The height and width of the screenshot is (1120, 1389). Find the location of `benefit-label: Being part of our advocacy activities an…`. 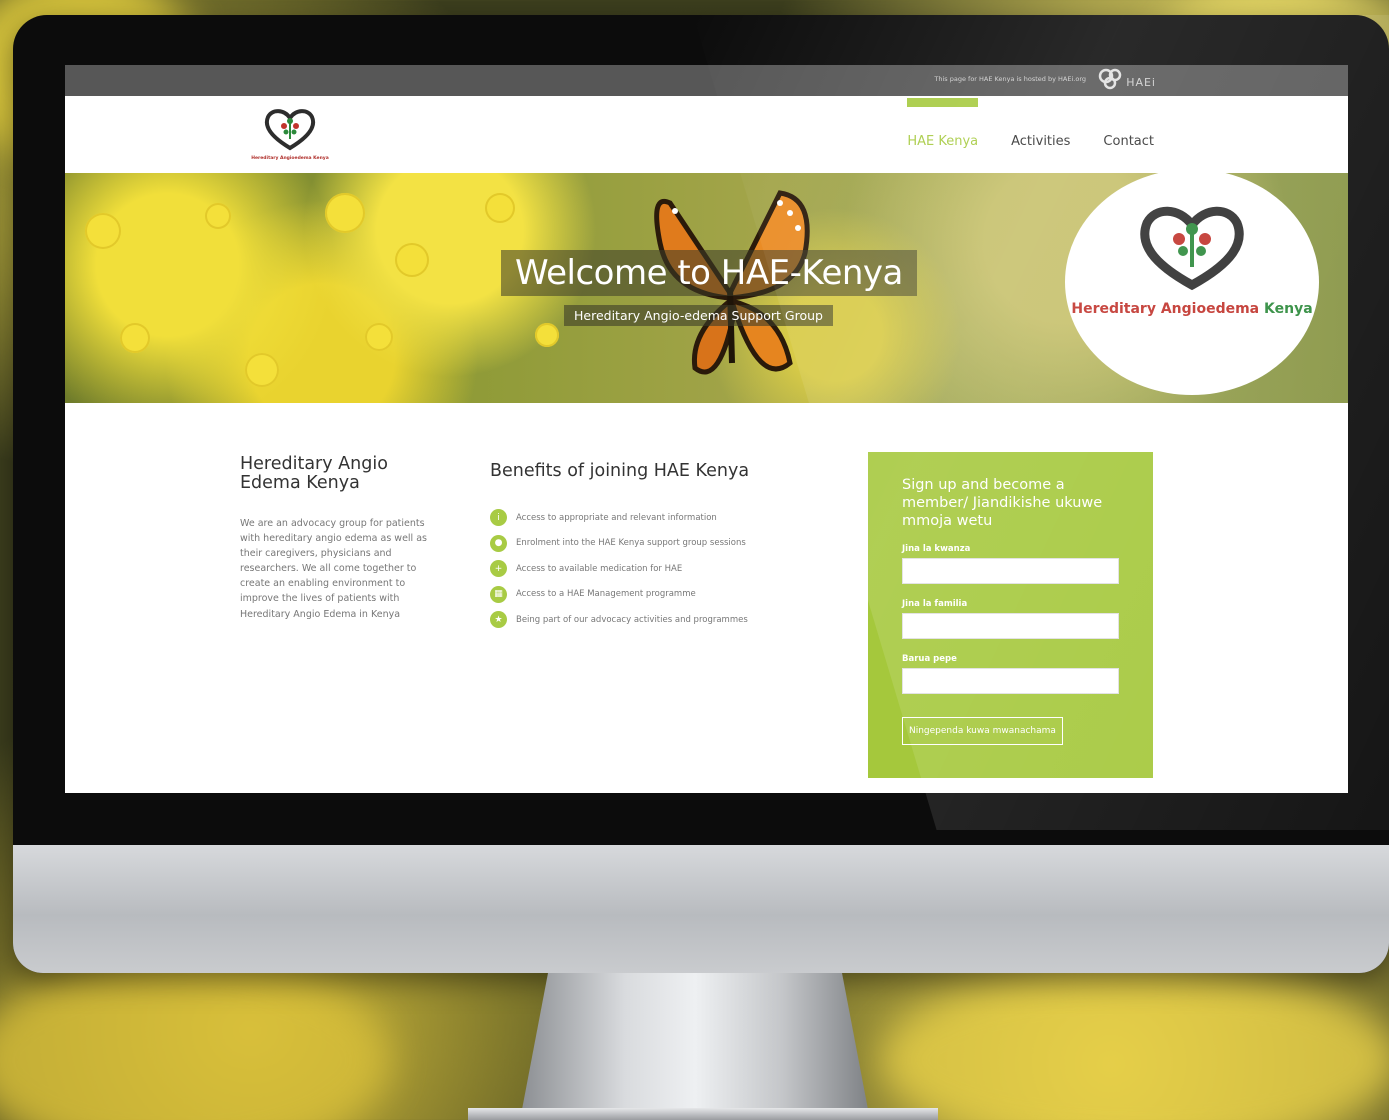

benefit-label: Being part of our advocacy activities an… is located at coordinates (632, 619).